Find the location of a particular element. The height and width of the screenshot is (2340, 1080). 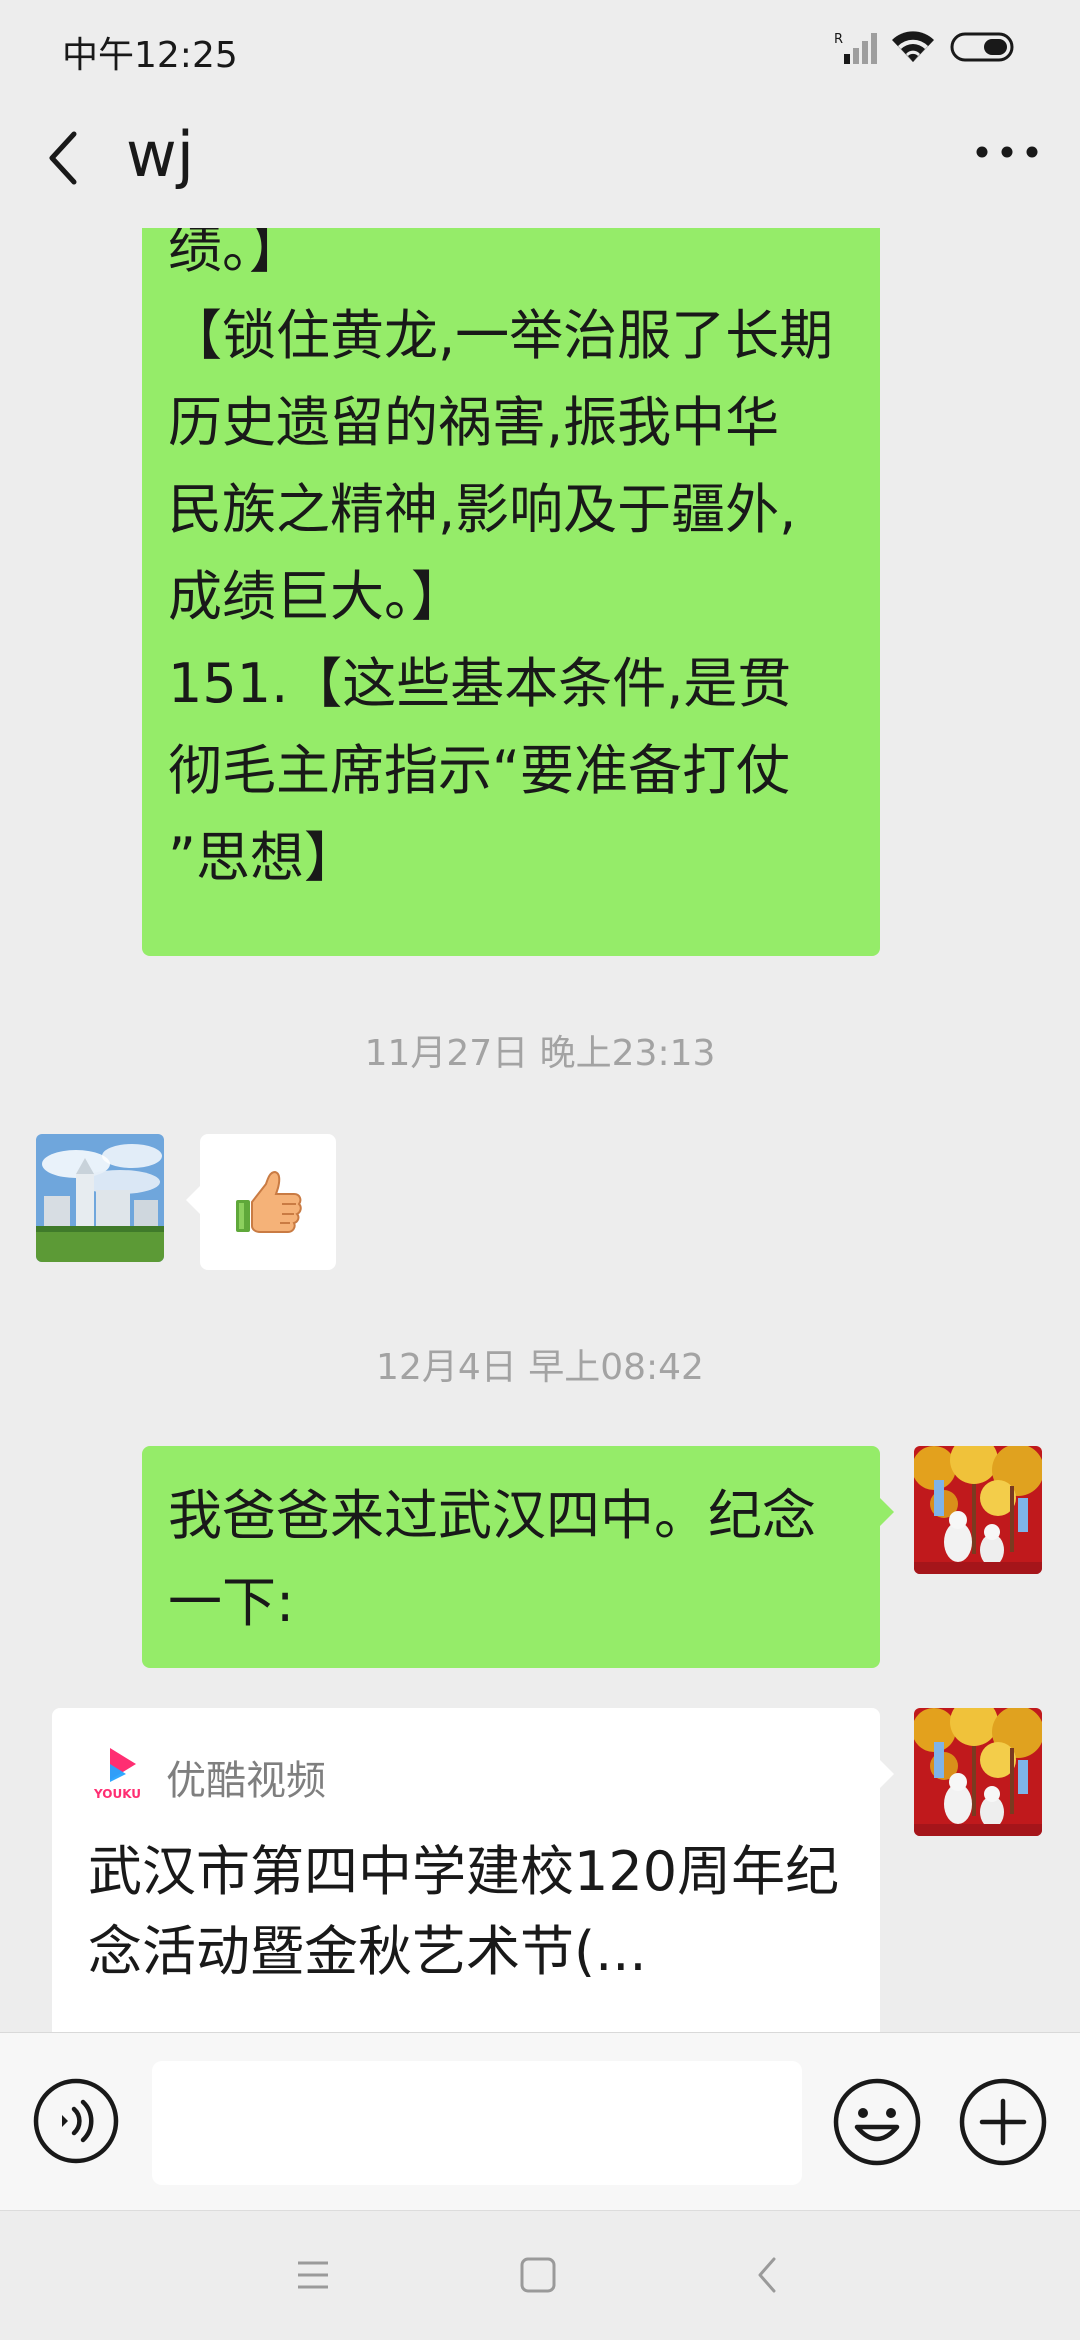

input-bar is located at coordinates (540, 2121).